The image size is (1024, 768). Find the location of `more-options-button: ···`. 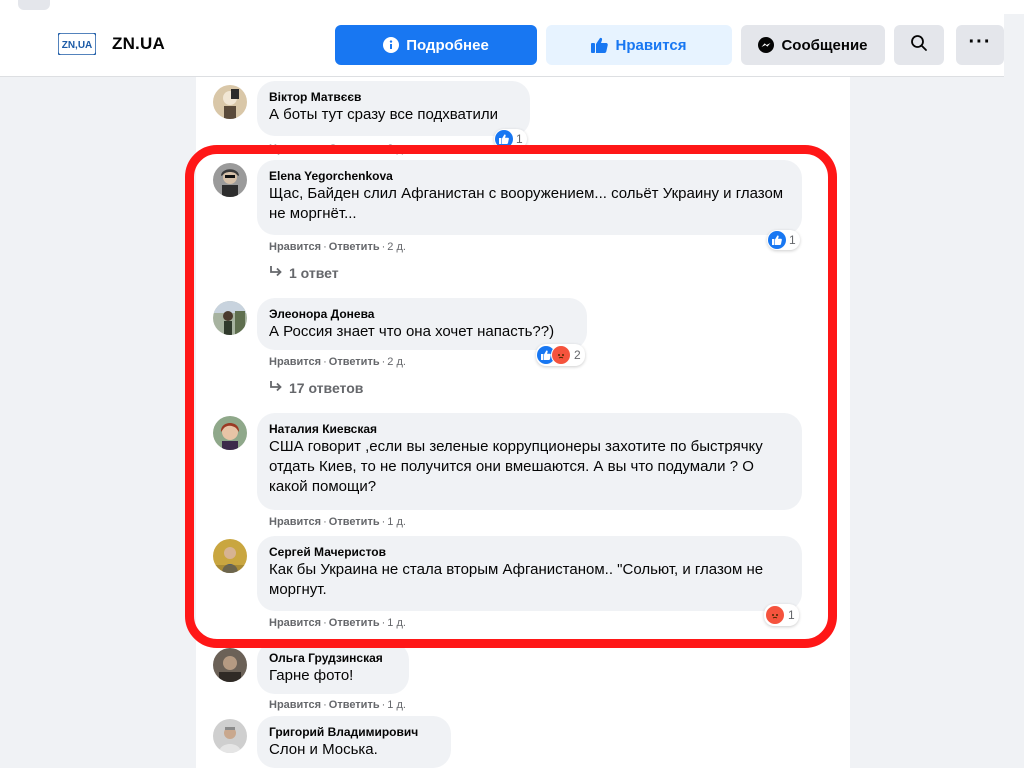

more-options-button: ··· is located at coordinates (980, 45).